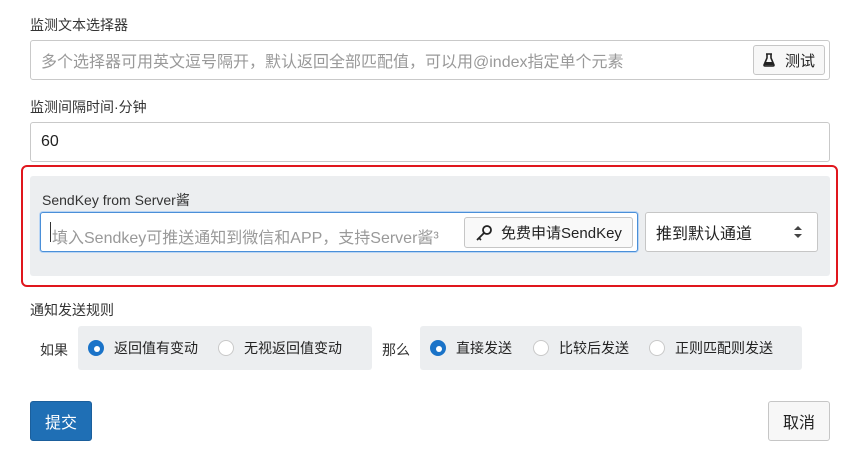 The image size is (846, 464). What do you see at coordinates (50, 232) in the screenshot?
I see `text-caret` at bounding box center [50, 232].